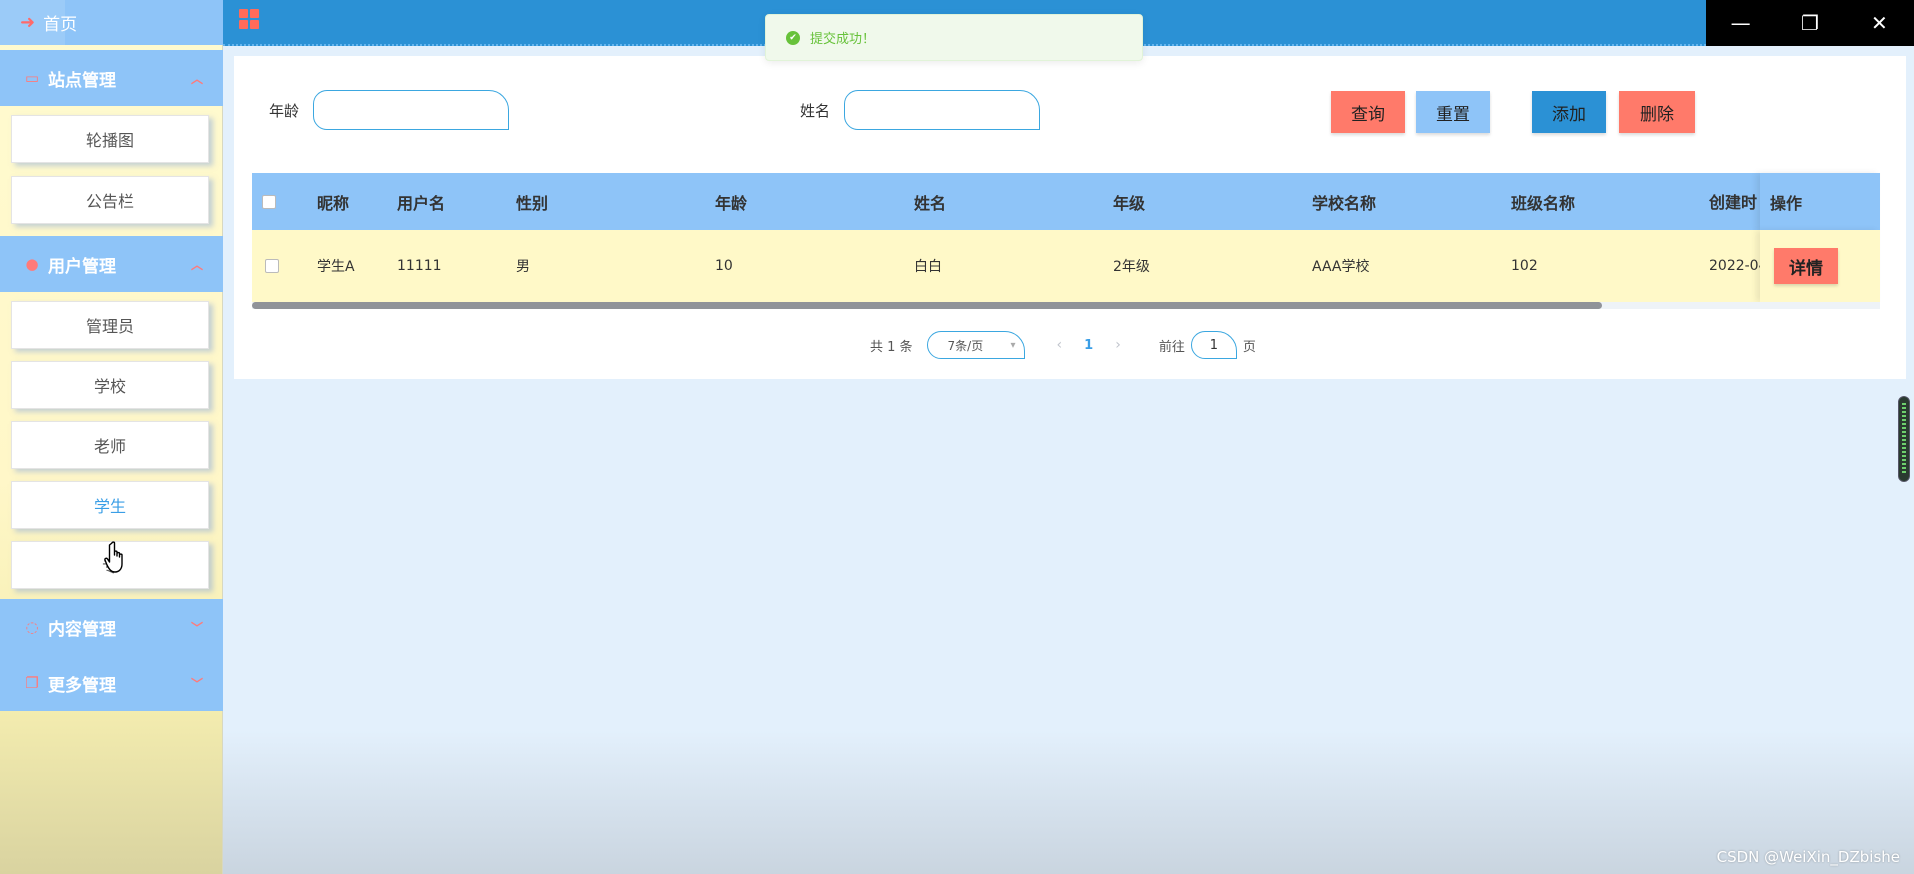 This screenshot has width=1914, height=874. Describe the element at coordinates (1129, 203) in the screenshot. I see `column-header: 年级` at that location.